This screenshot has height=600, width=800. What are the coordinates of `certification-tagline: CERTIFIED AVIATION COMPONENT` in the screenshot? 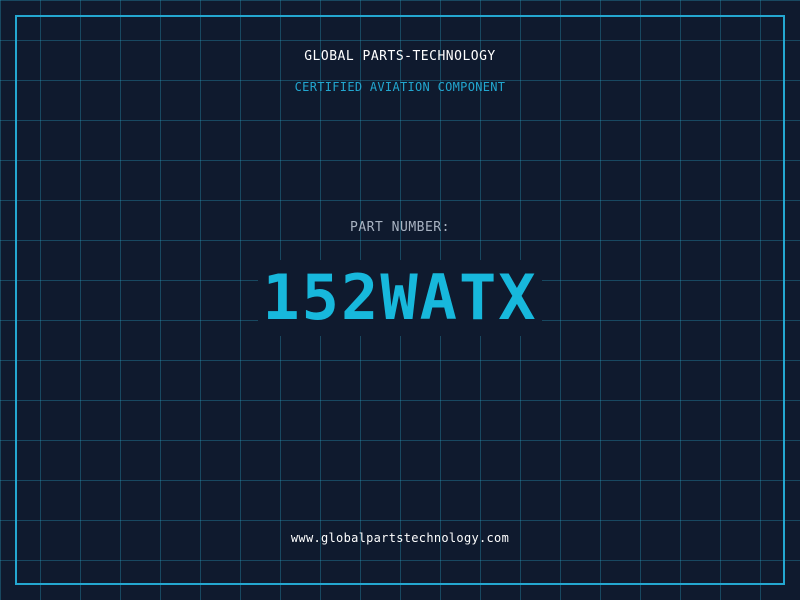 It's located at (400, 87).